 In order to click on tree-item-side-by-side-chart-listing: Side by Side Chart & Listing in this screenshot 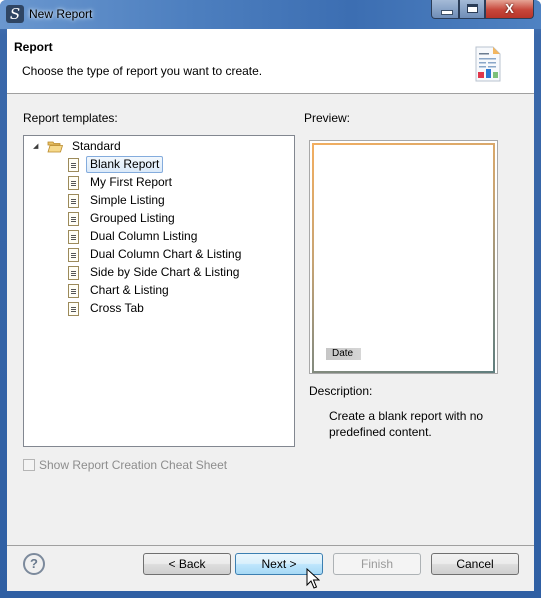, I will do `click(155, 272)`.